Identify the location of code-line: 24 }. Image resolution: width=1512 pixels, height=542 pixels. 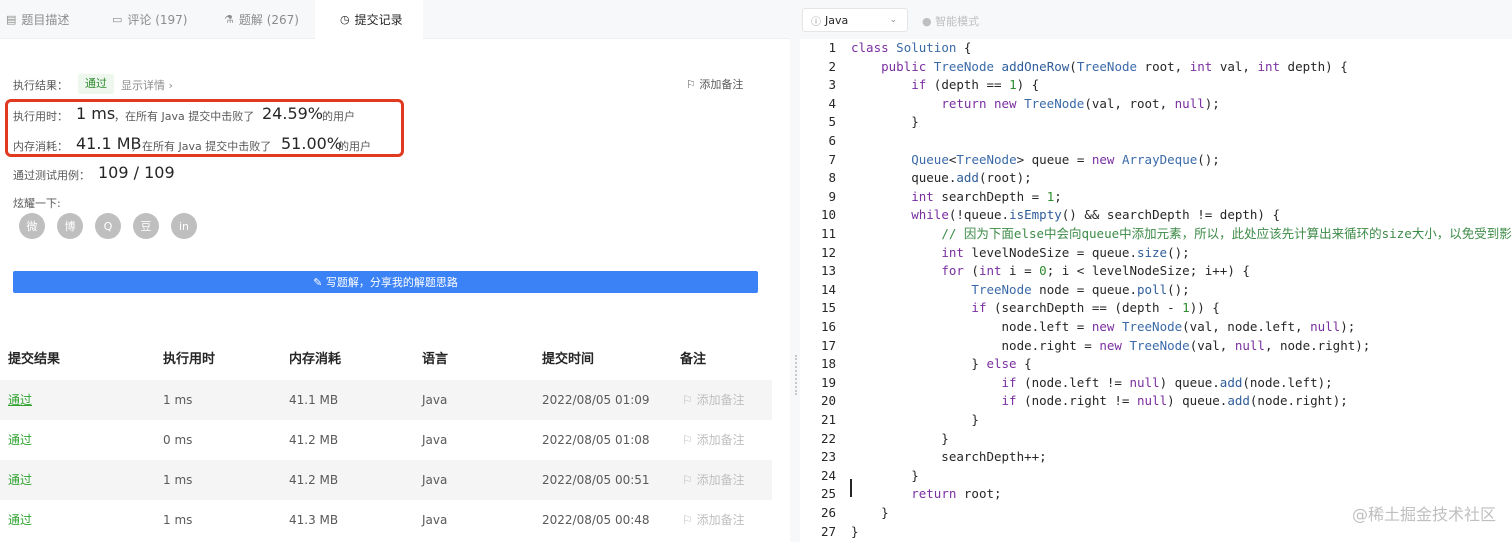
(1156, 476).